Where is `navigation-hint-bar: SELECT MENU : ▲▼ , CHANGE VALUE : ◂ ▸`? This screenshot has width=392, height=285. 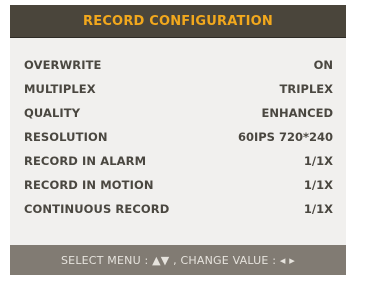
navigation-hint-bar: SELECT MENU : ▲▼ , CHANGE VALUE : ◂ ▸ is located at coordinates (178, 260).